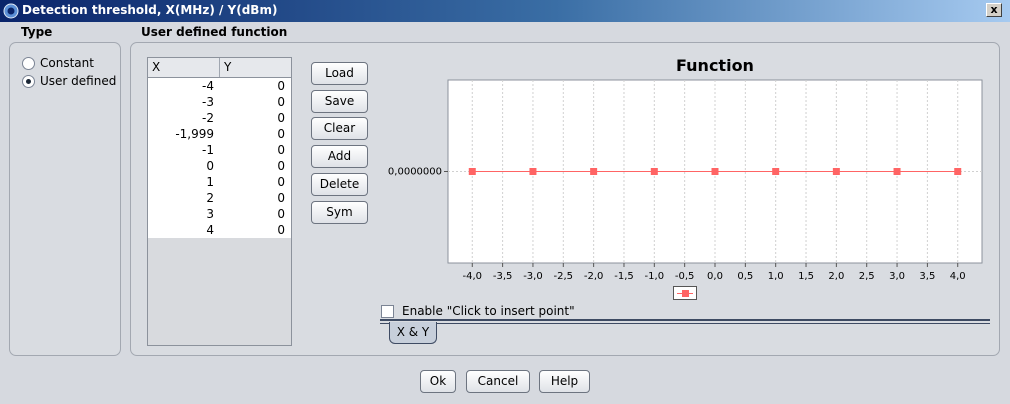  I want to click on x-tick-label: -4,0, so click(473, 276).